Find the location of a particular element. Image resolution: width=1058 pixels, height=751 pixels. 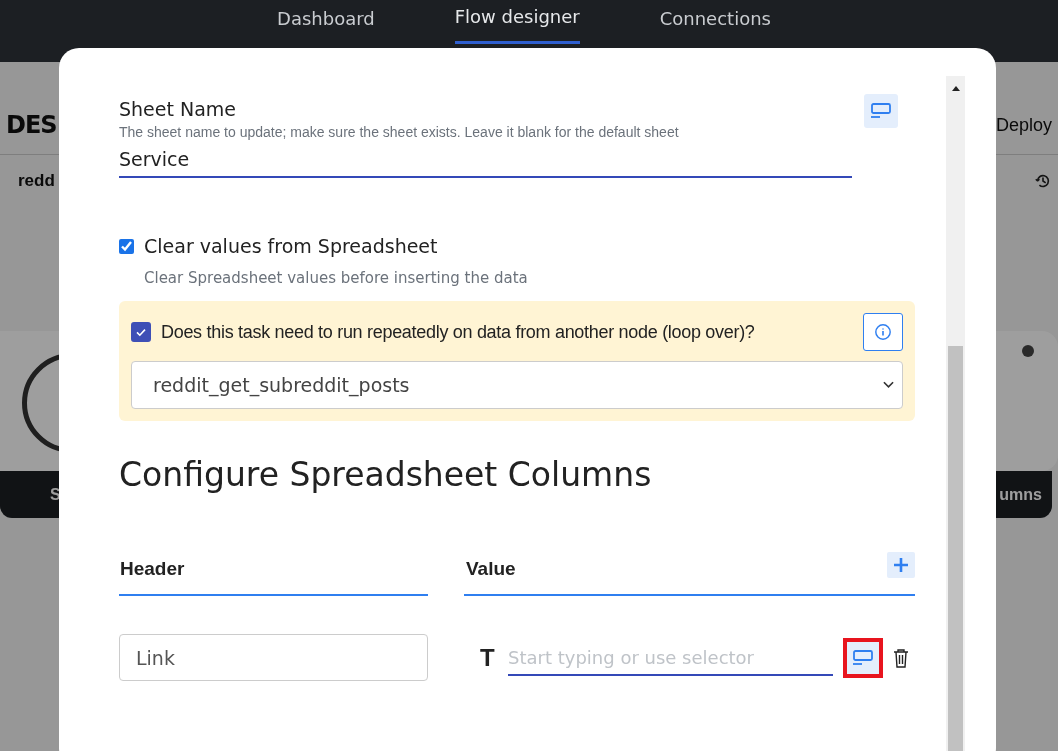

source-name: redd is located at coordinates (36, 181).